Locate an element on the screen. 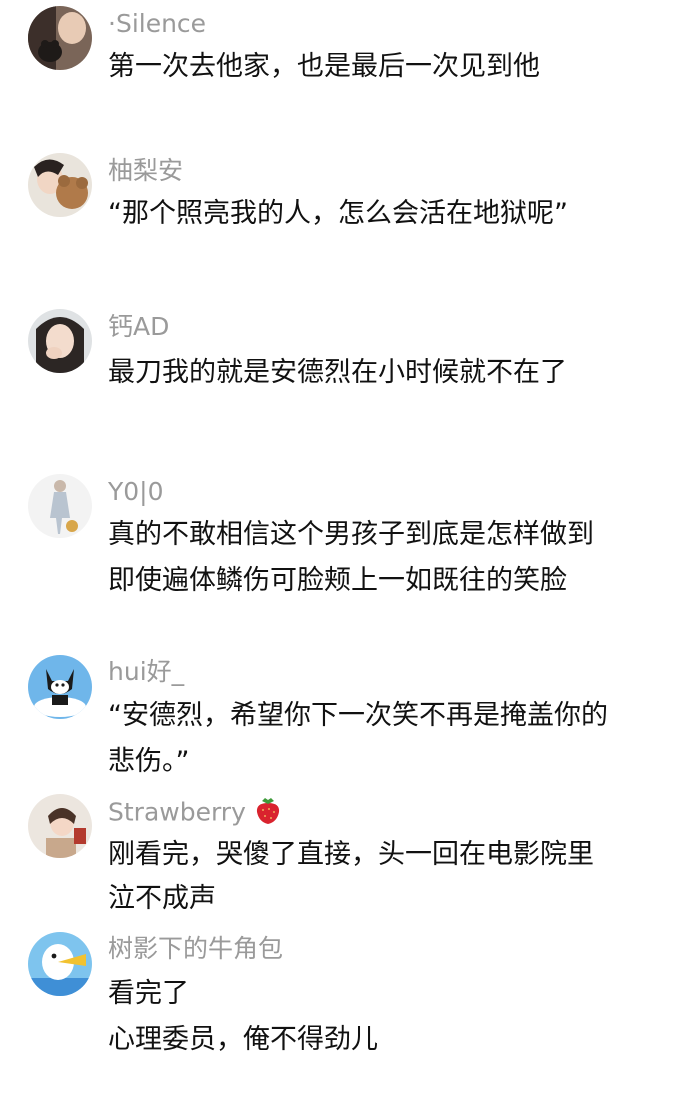  username: Y0|0 is located at coordinates (136, 492).